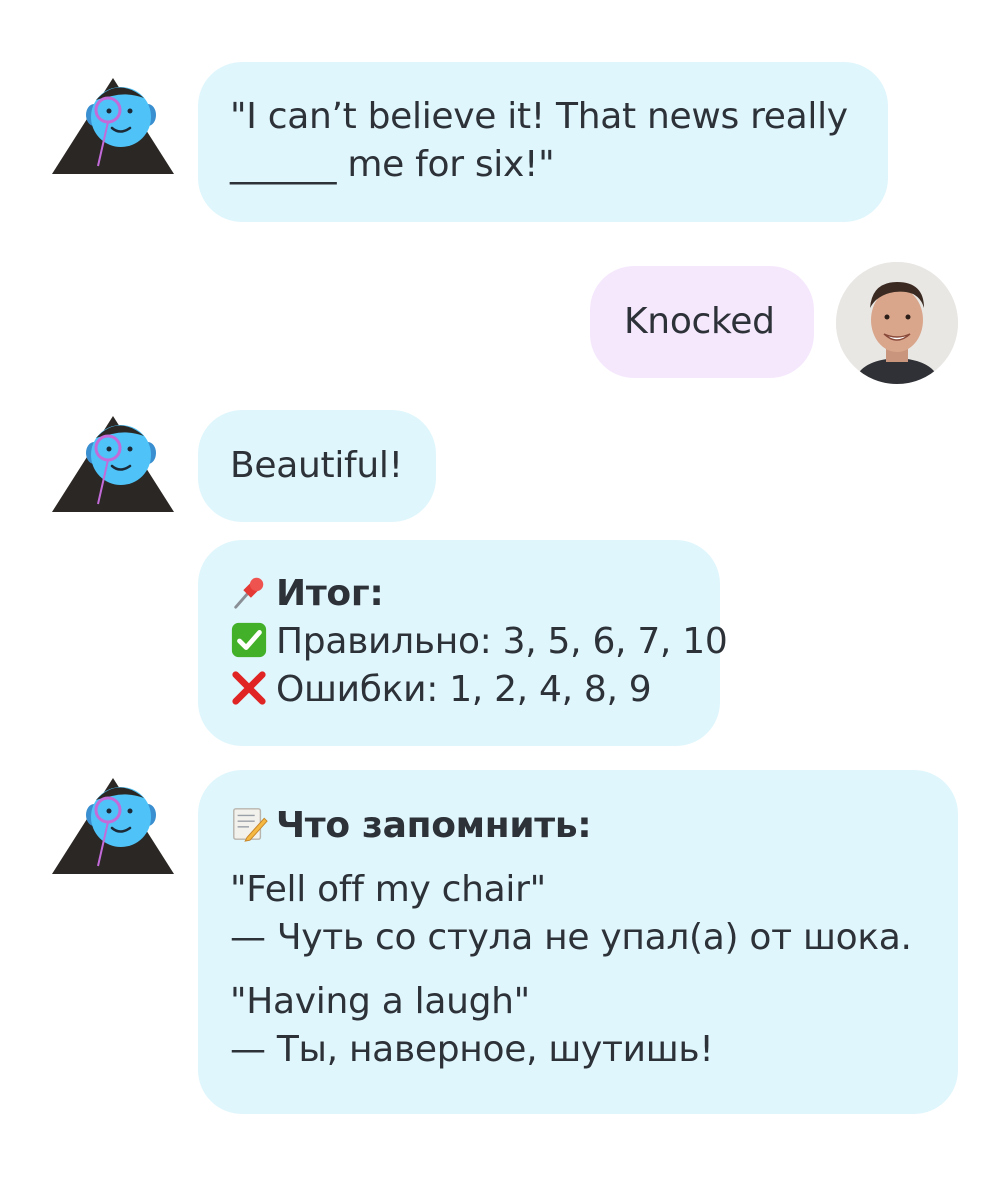  Describe the element at coordinates (380, 1001) in the screenshot. I see `memo-phrase: "Having a laugh"` at that location.